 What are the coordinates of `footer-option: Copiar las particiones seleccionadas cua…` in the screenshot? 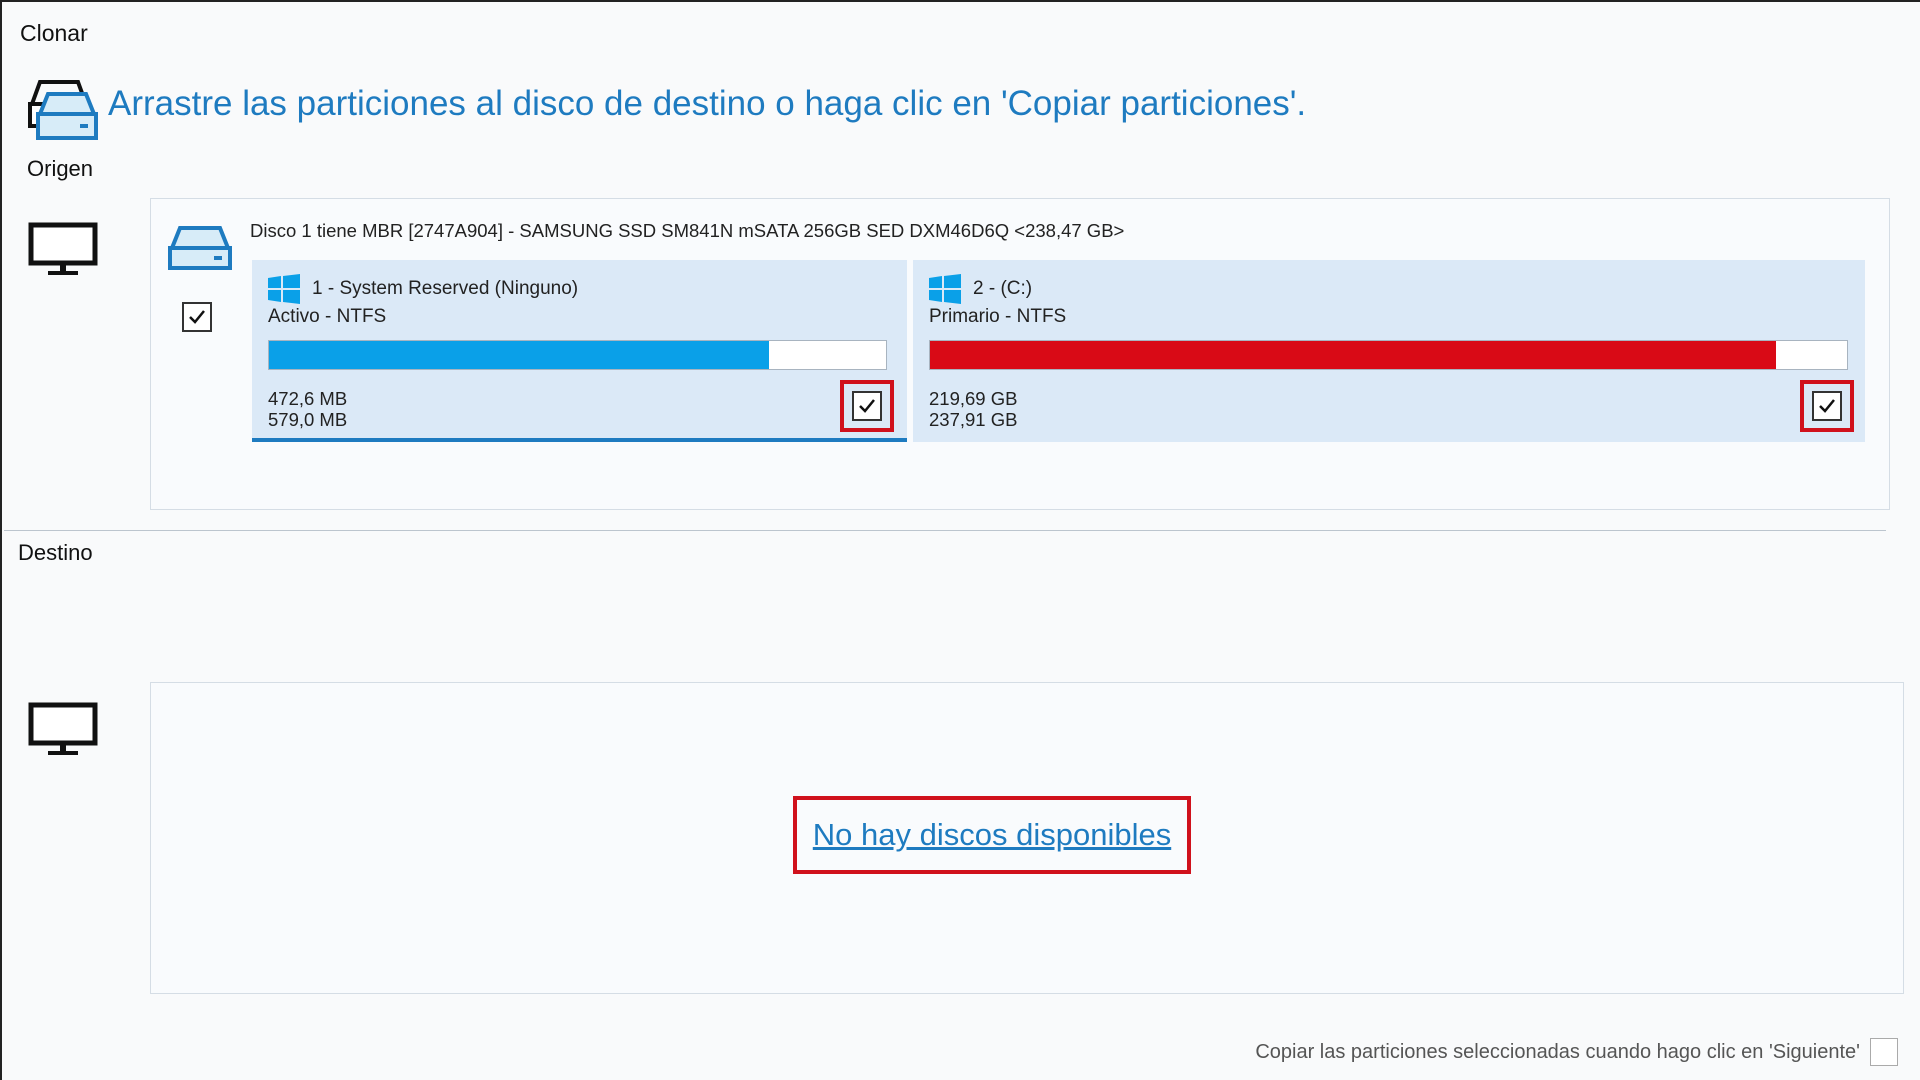 It's located at (1576, 1052).